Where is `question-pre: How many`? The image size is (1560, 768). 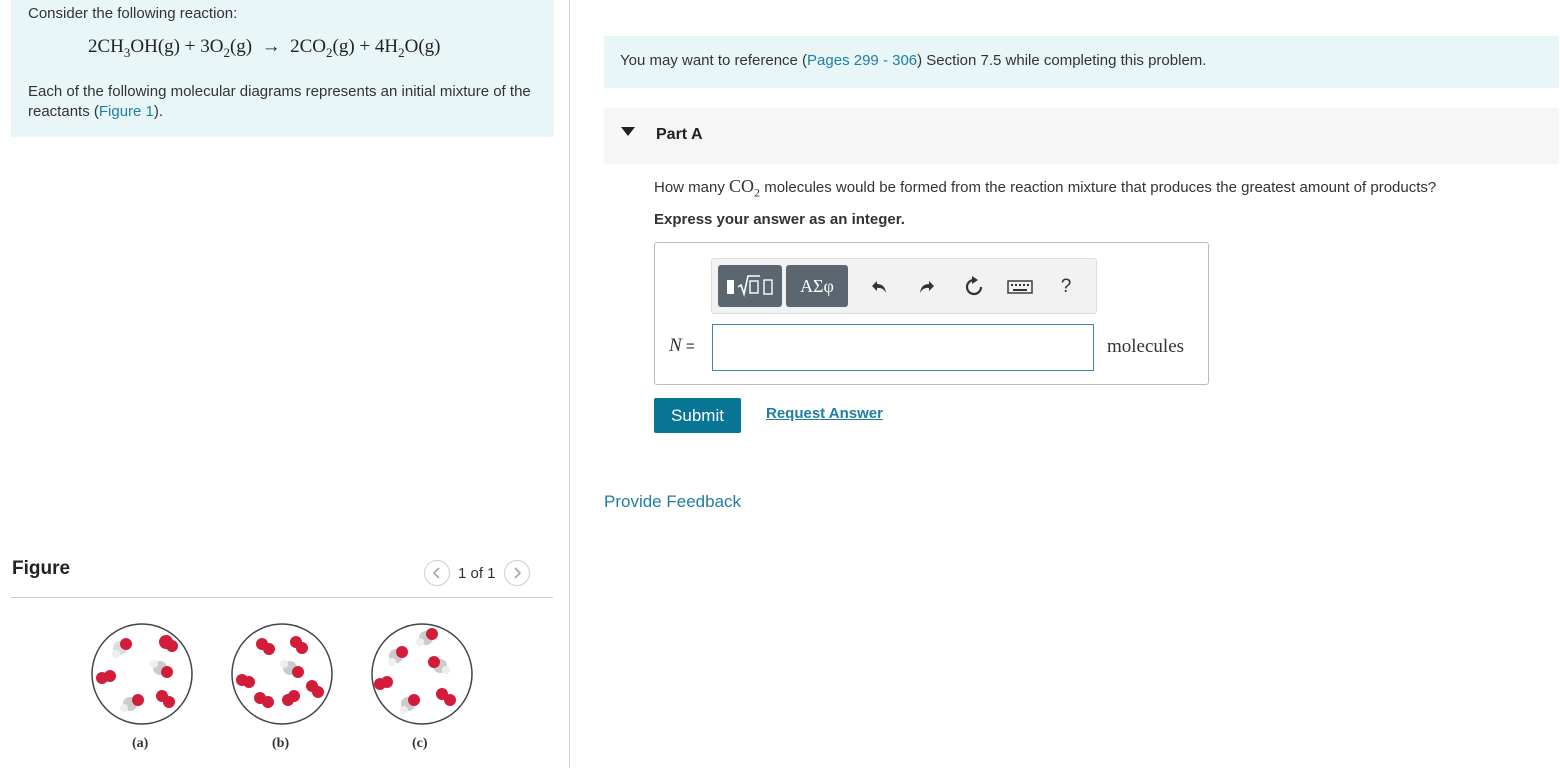 question-pre: How many is located at coordinates (692, 187).